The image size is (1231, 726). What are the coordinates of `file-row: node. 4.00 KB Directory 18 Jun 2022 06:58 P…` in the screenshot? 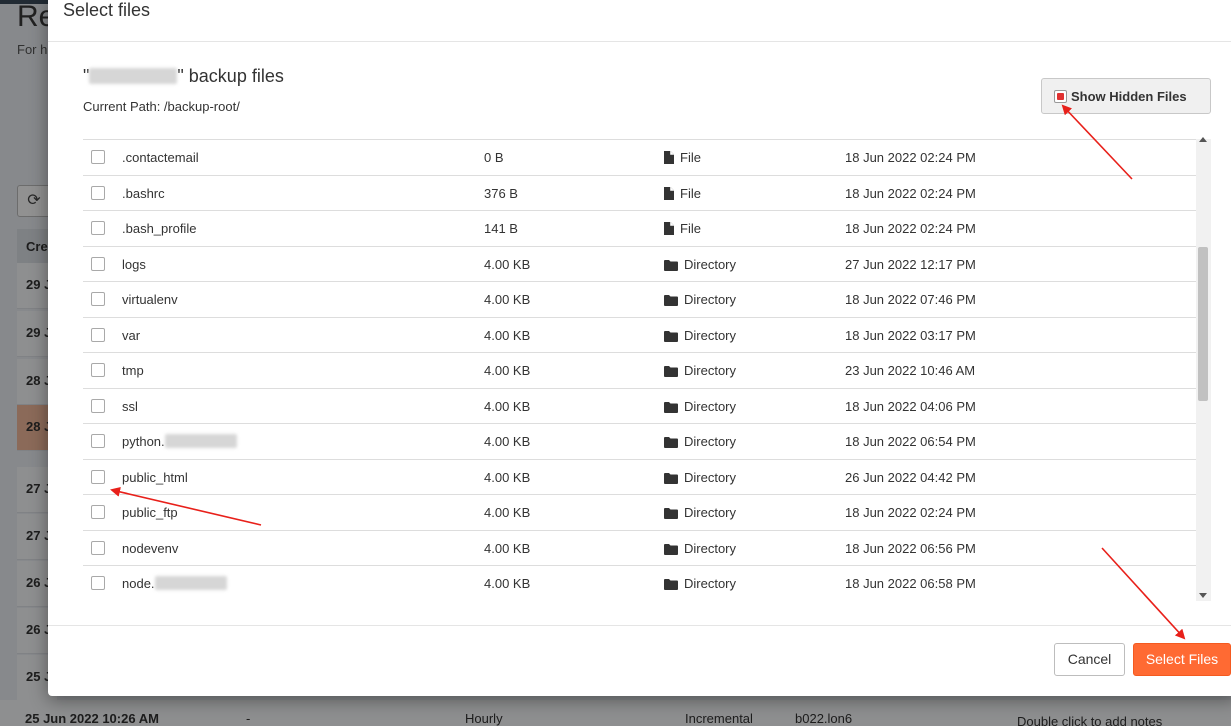 It's located at (639, 583).